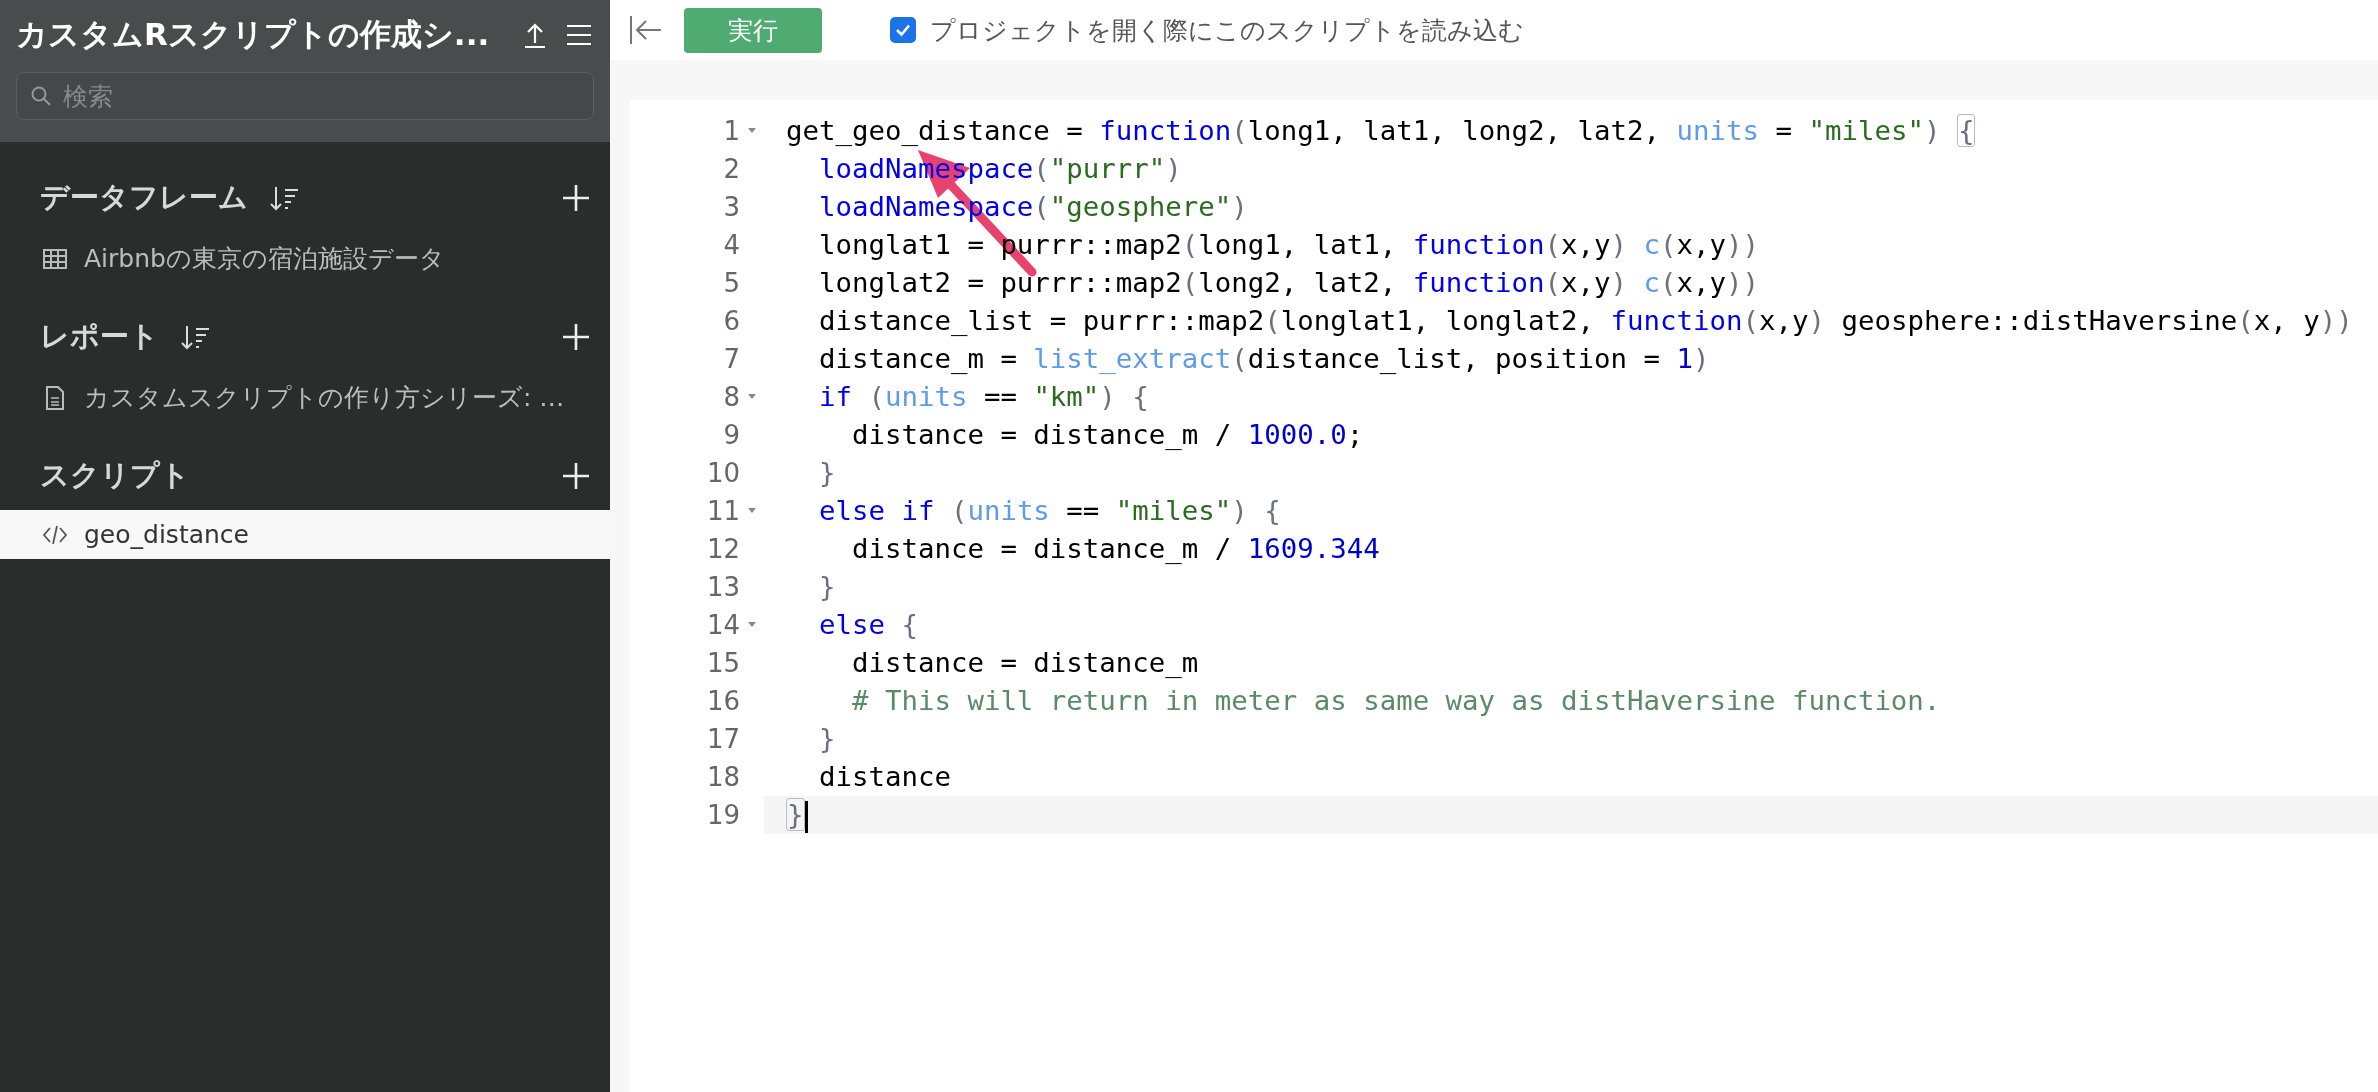 This screenshot has height=1092, width=2378. Describe the element at coordinates (1049, 511) in the screenshot. I see `code-line: else if (units == "miles") {` at that location.